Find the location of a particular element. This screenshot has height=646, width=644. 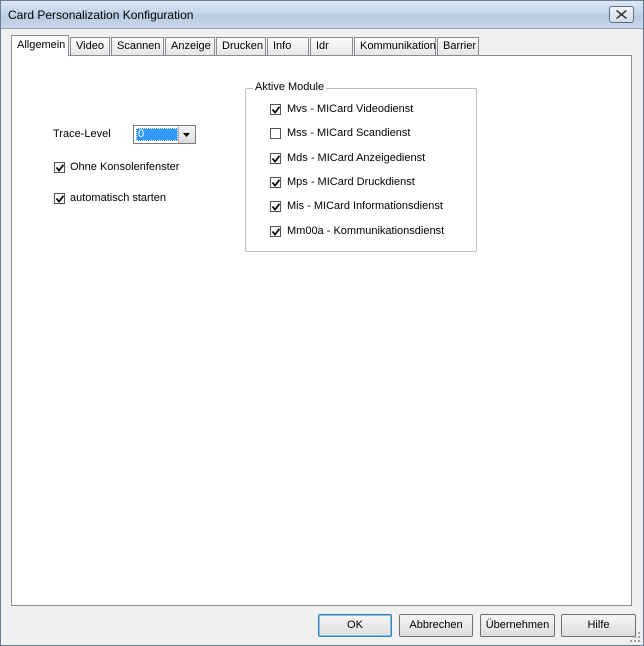

module-label: Mps - MICard Druckdienst is located at coordinates (351, 182).